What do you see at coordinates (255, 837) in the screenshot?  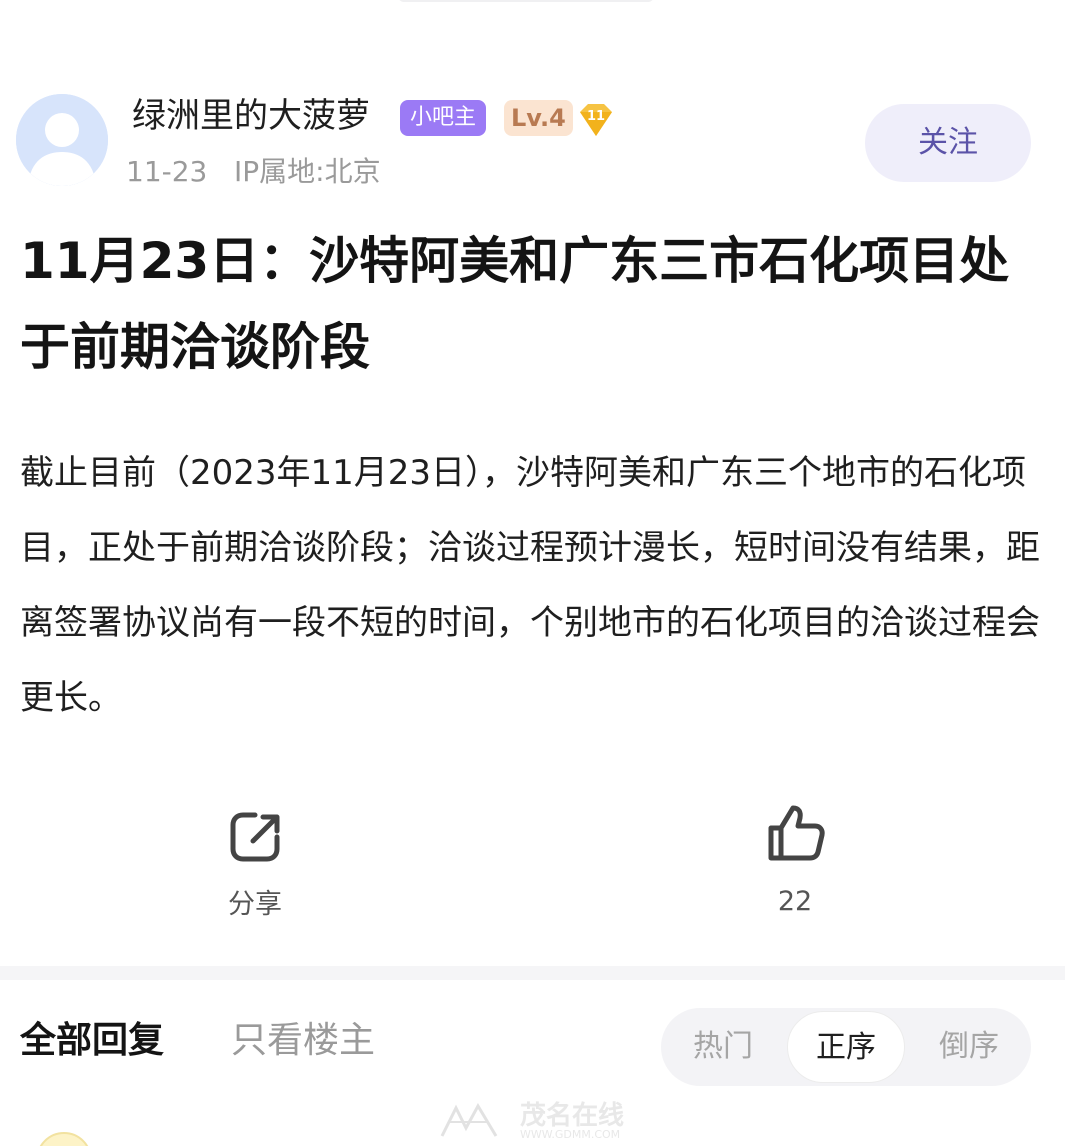 I see `share-icon` at bounding box center [255, 837].